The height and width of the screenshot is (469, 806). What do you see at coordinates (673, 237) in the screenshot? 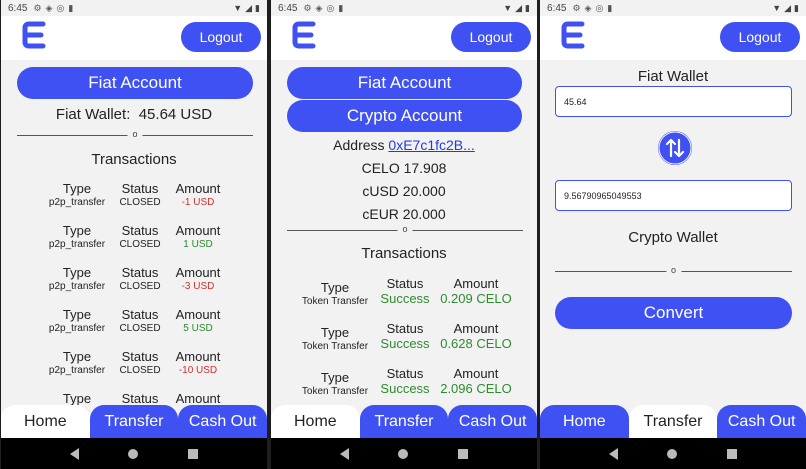
I see `crypto-wallet-title: Crypto Wallet` at bounding box center [673, 237].